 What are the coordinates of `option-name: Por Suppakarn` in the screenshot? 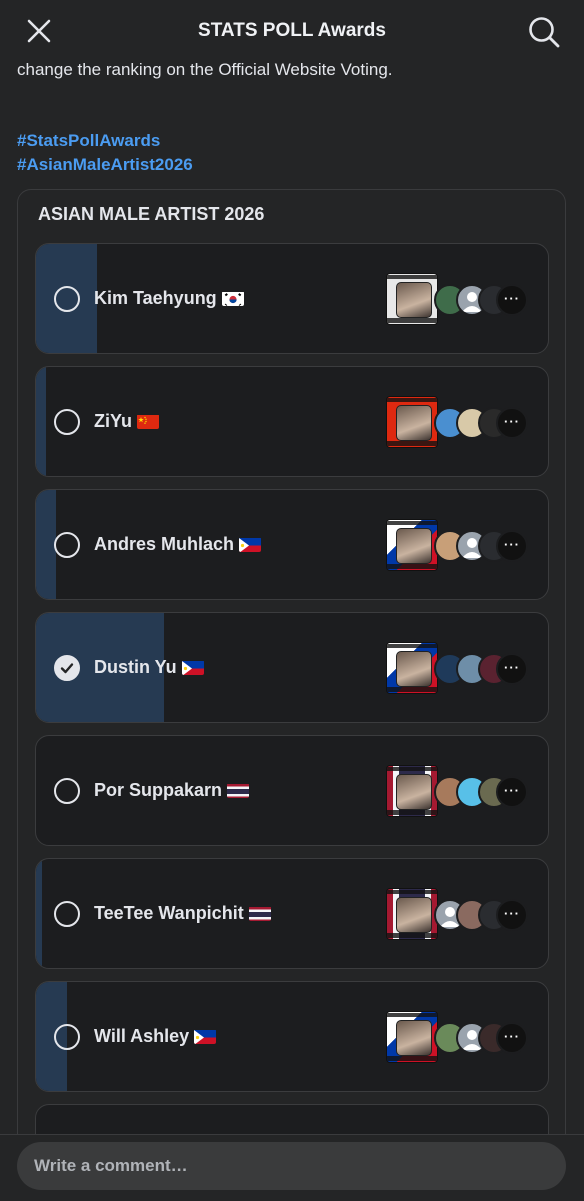 It's located at (158, 790).